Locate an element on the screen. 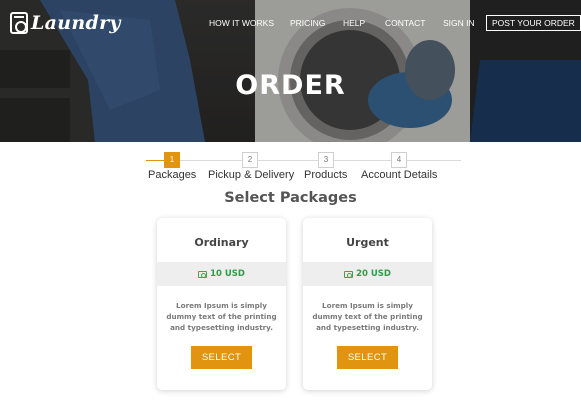  step-number: 2 is located at coordinates (250, 160).